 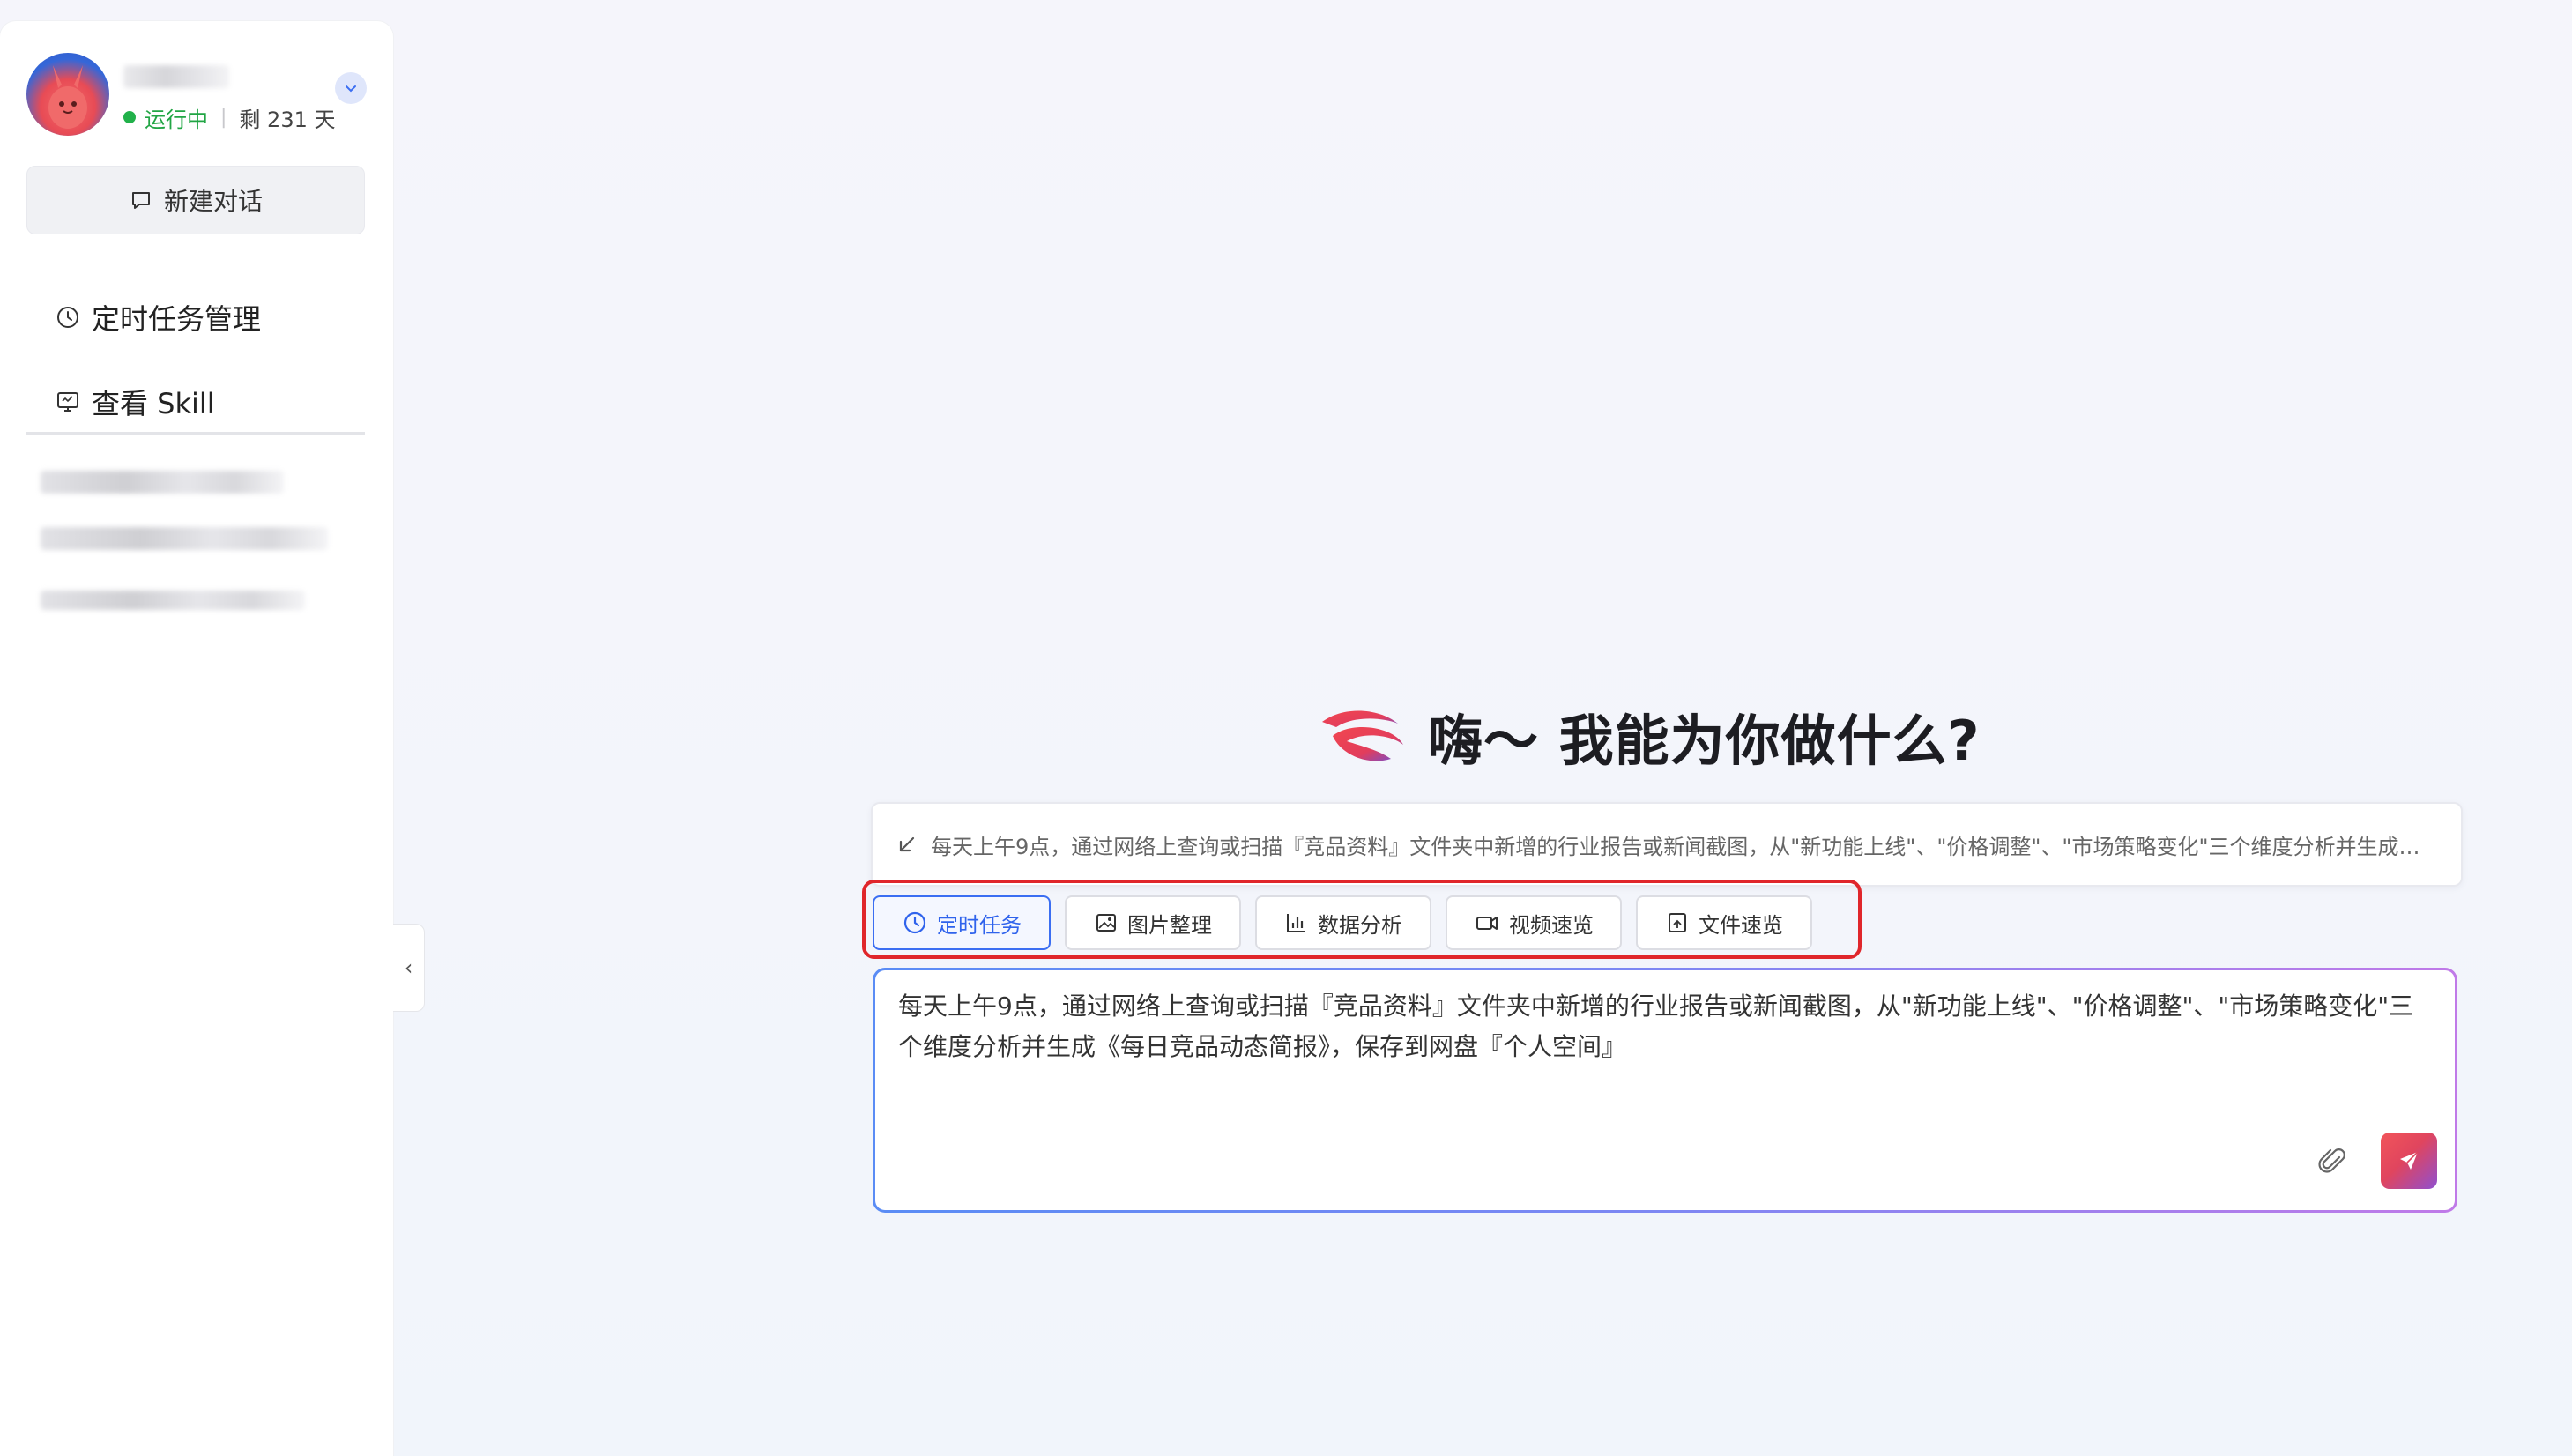 I want to click on chip-label: 定时任务, so click(x=980, y=925).